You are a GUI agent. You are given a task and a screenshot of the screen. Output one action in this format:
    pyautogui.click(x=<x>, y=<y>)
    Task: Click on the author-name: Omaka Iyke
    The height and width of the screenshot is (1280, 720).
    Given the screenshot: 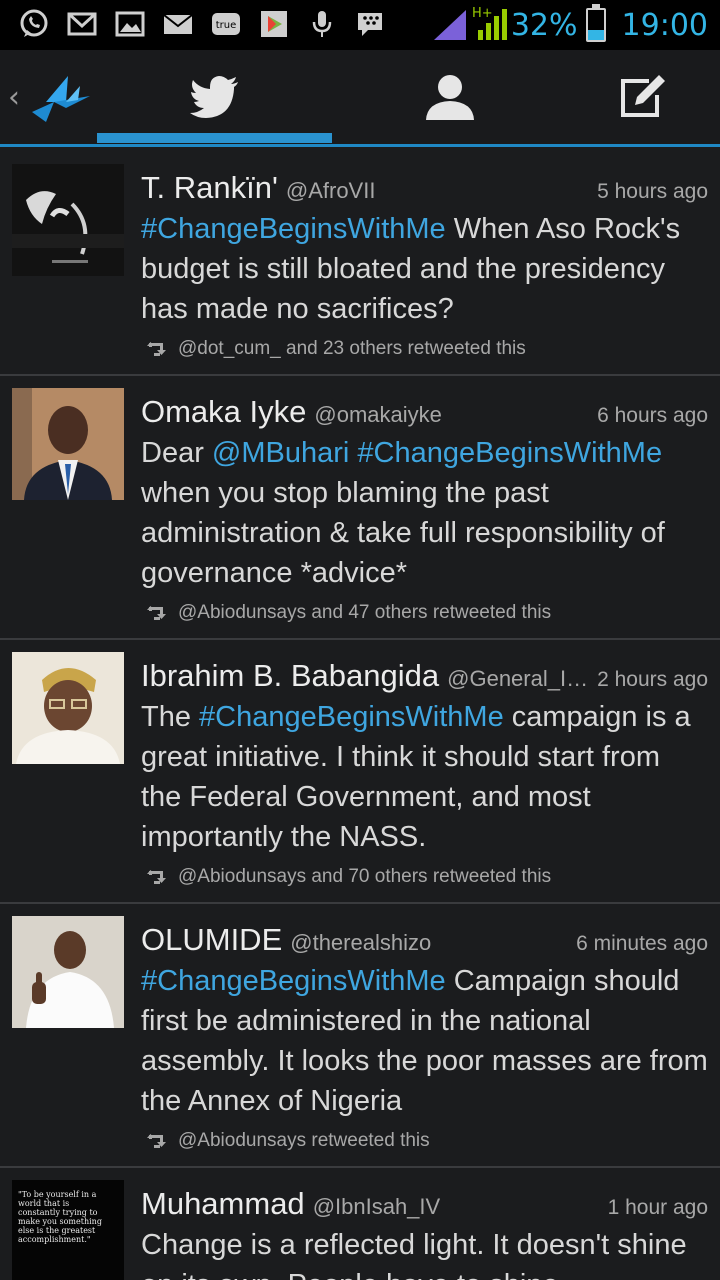 What is the action you would take?
    pyautogui.click(x=223, y=412)
    